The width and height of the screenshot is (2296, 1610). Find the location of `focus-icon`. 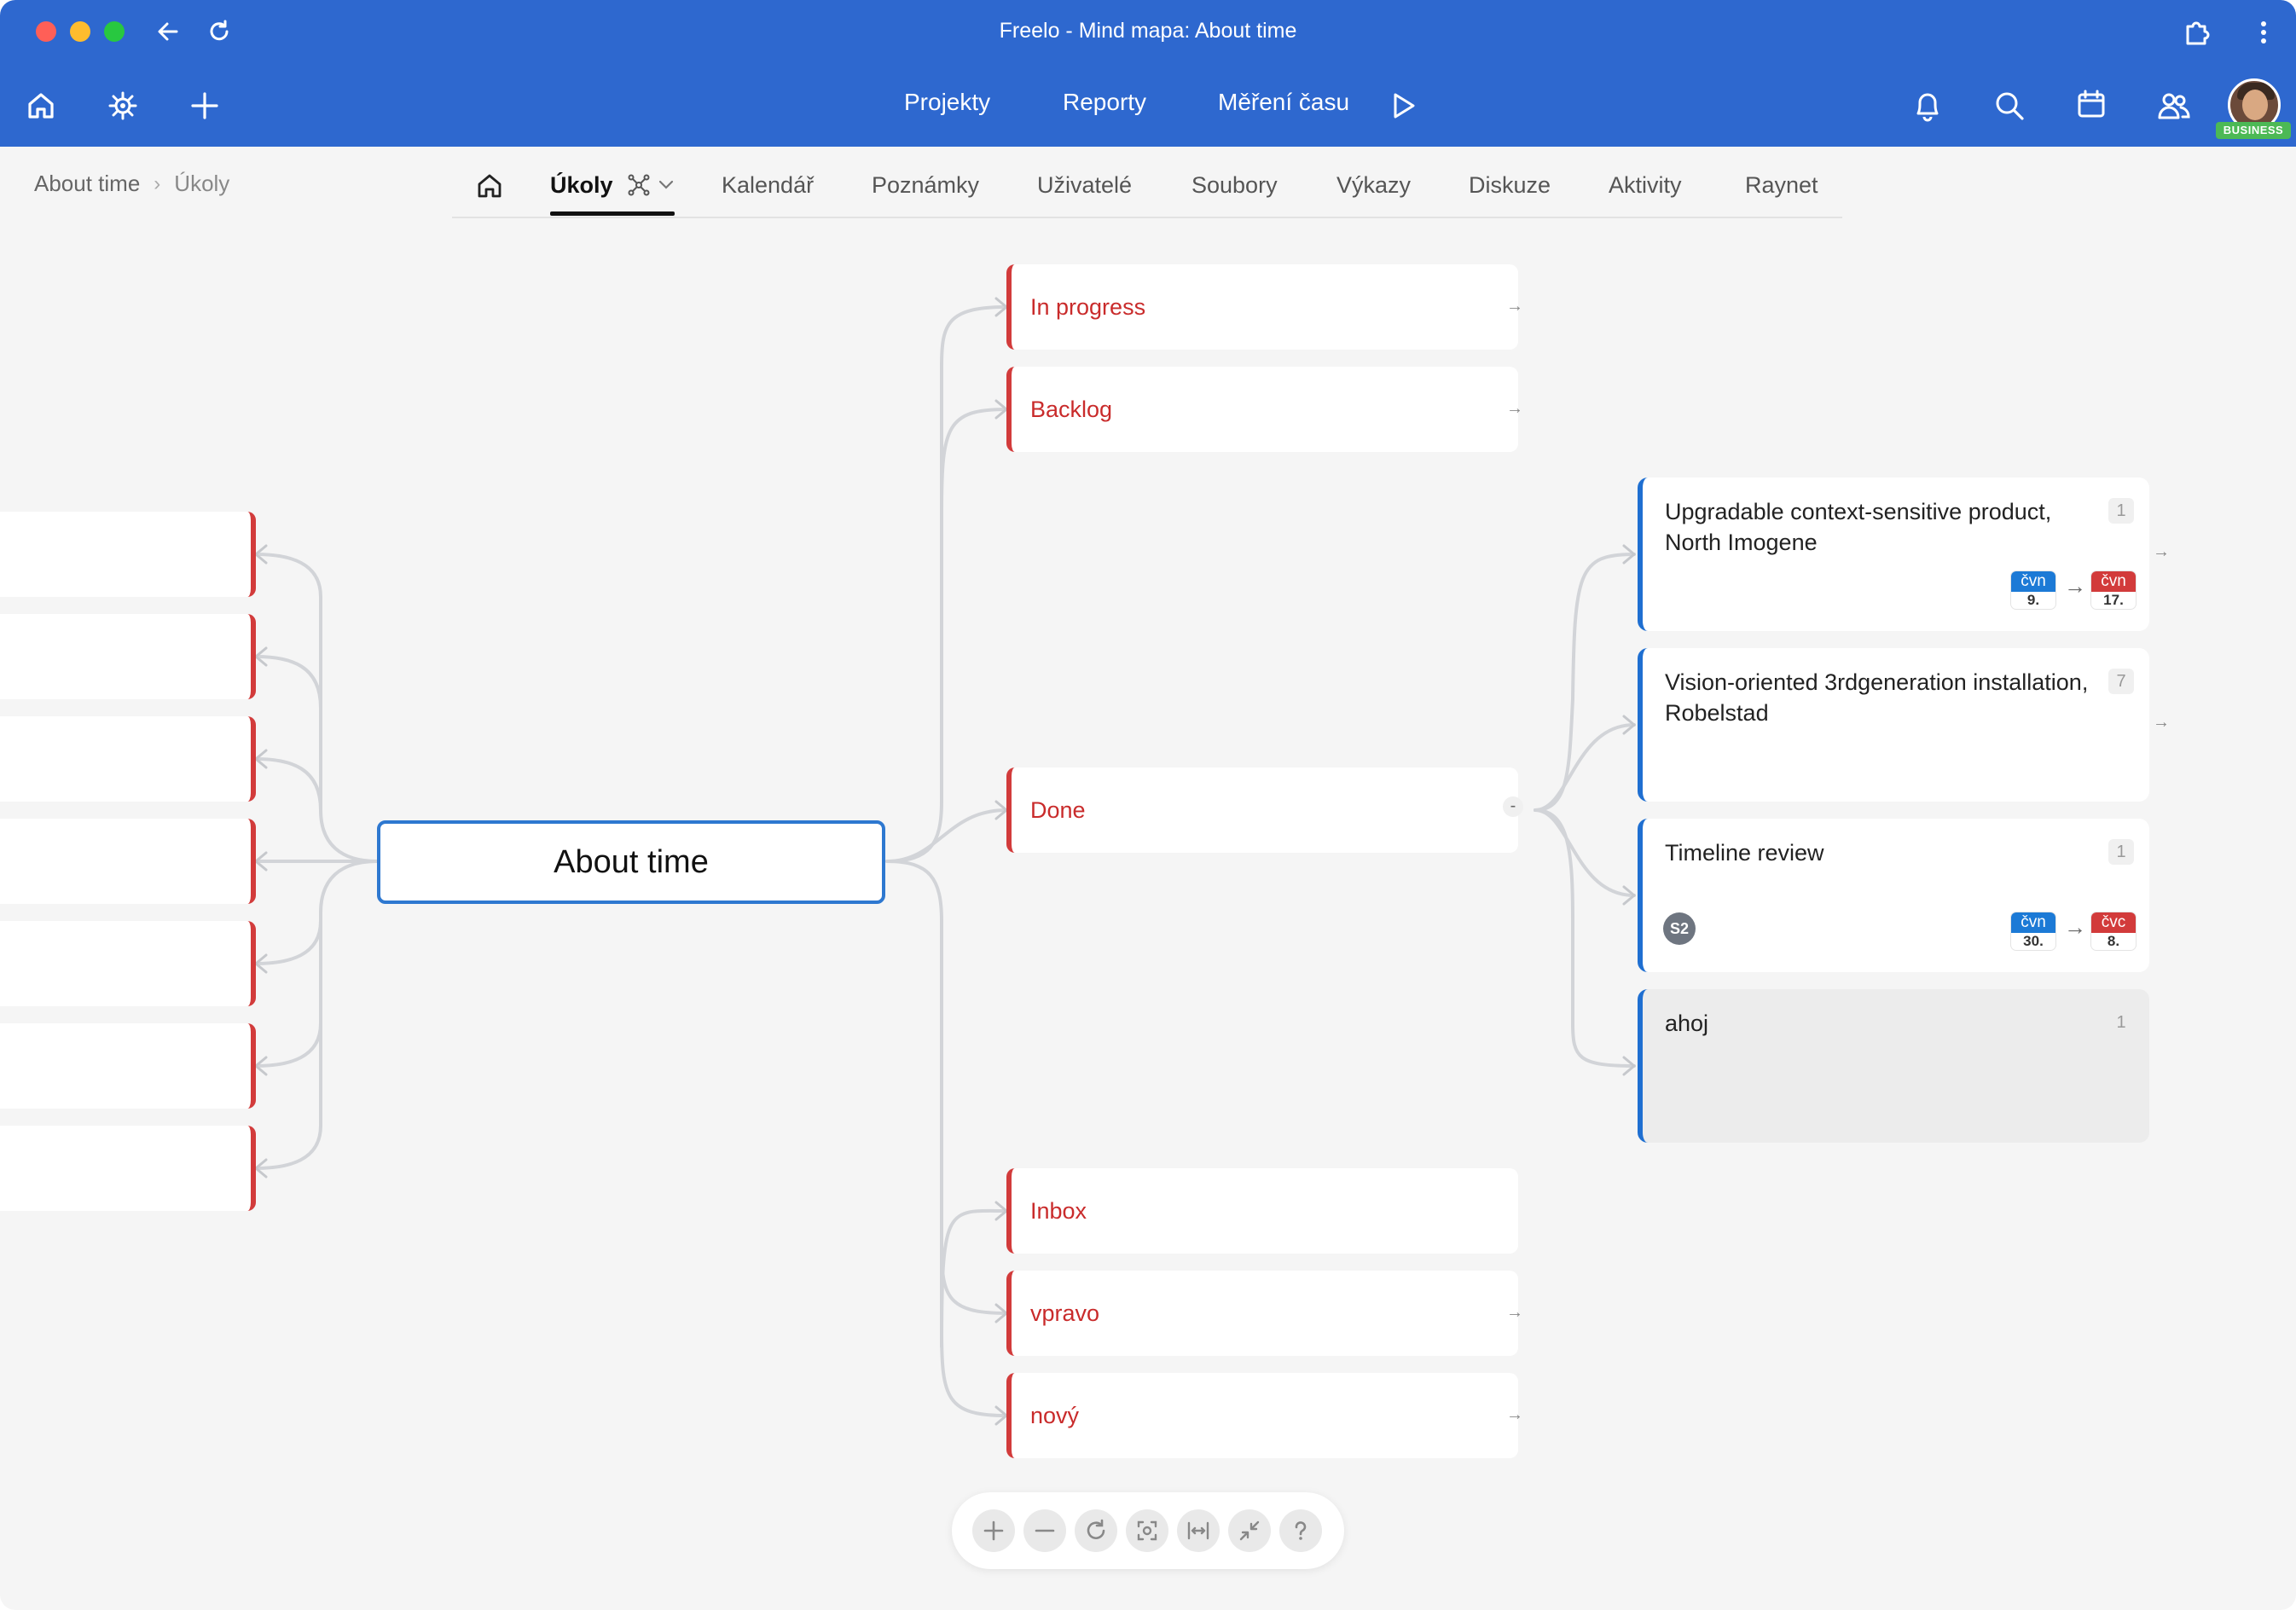

focus-icon is located at coordinates (1147, 1531).